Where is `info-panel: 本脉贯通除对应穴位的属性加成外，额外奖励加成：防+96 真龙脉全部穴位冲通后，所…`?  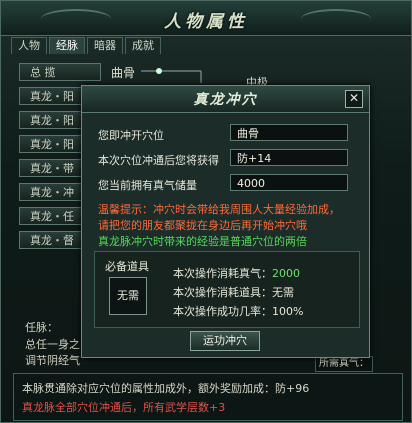
info-panel: 本脉贯通除对应穴位的属性加成外，额外奖励加成：防+96 真龙脉全部穴位冲通后，所… is located at coordinates (208, 397).